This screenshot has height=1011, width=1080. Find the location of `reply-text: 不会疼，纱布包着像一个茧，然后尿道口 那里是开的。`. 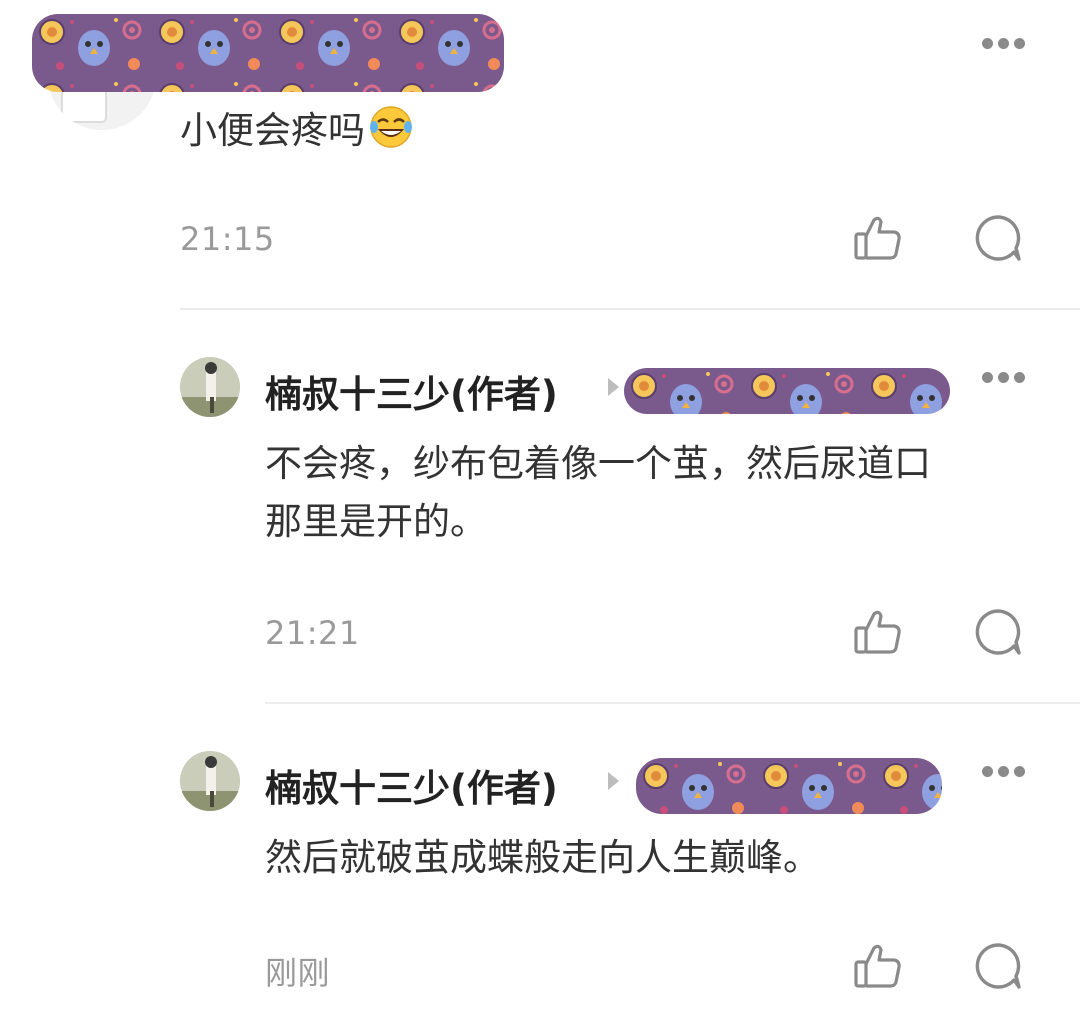

reply-text: 不会疼，纱布包着像一个茧，然后尿道口 那里是开的。 is located at coordinates (598, 492).